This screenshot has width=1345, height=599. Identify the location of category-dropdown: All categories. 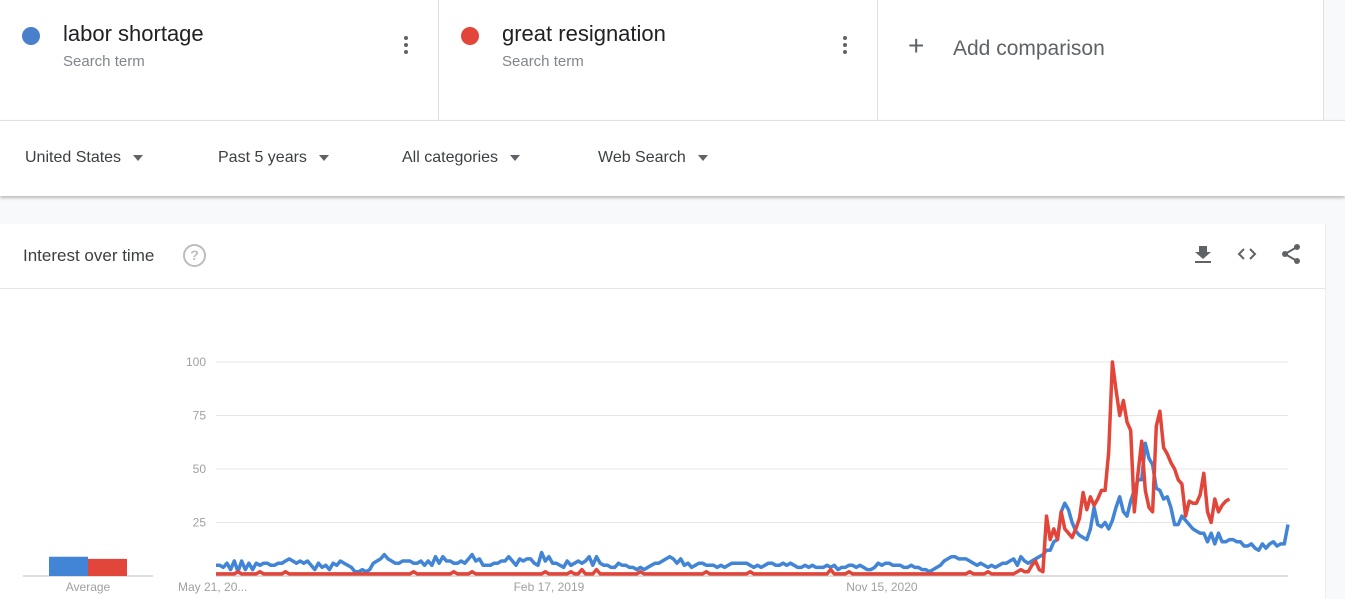
(461, 158).